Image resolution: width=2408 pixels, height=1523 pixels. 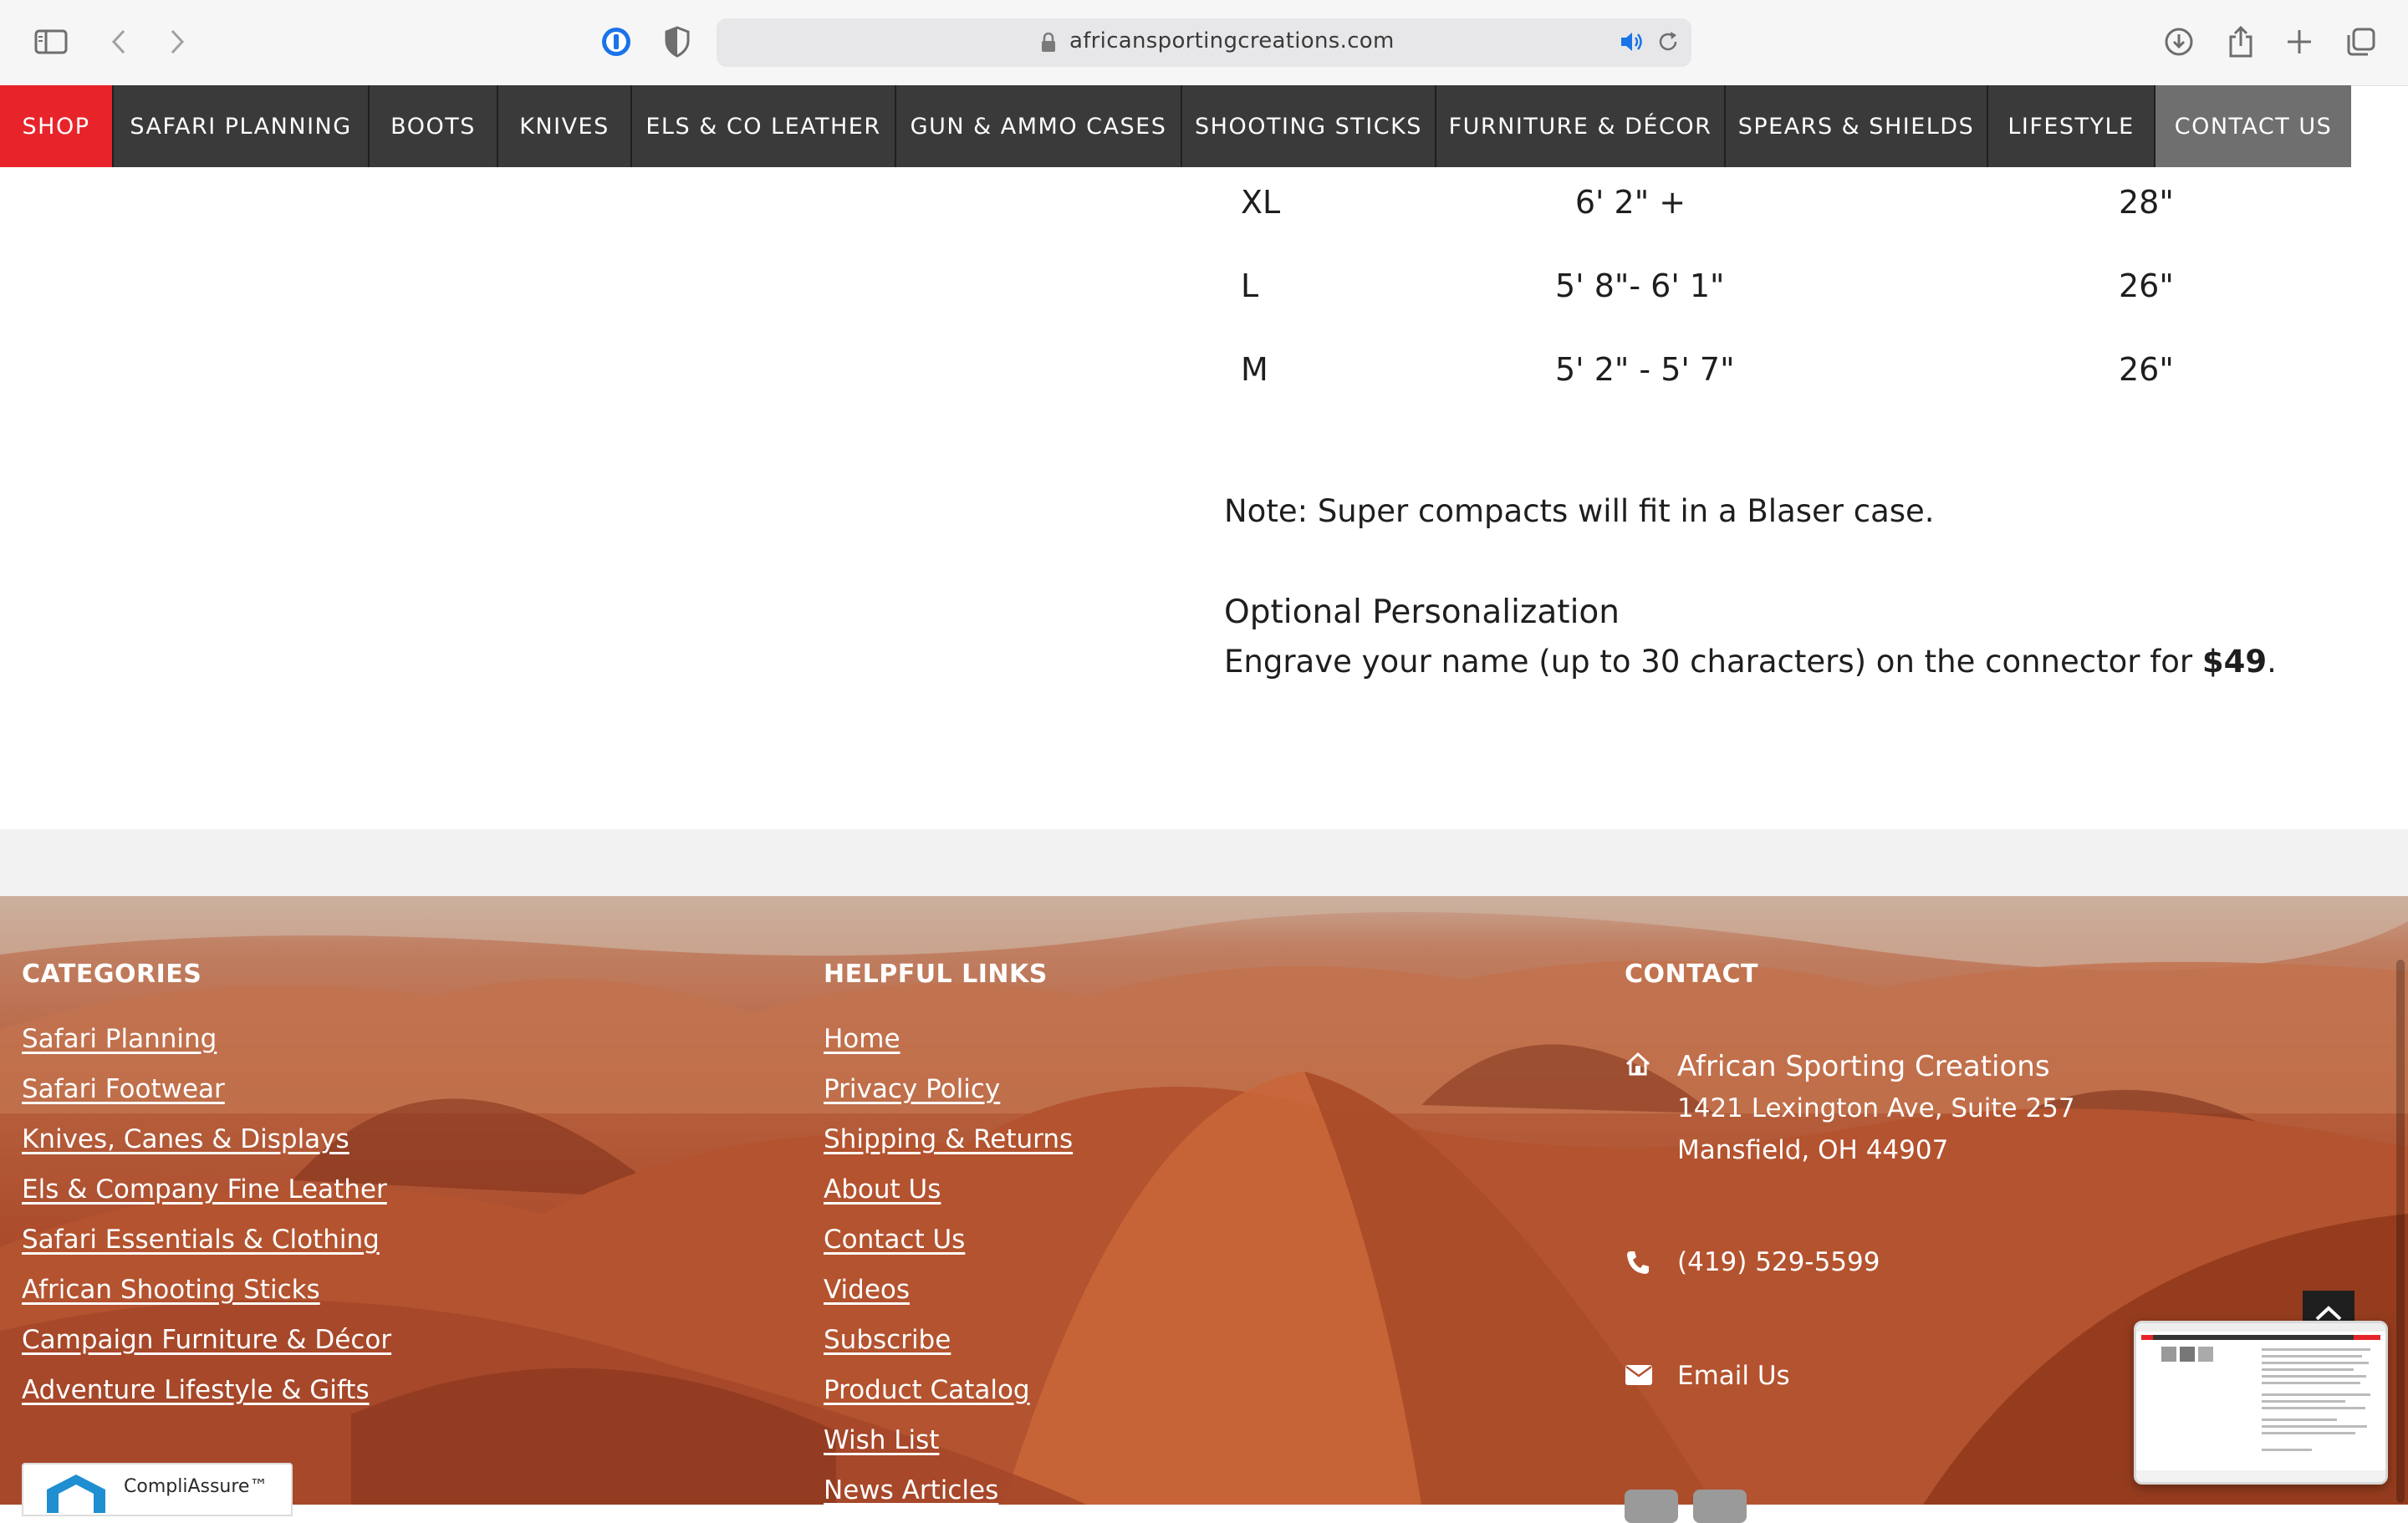 What do you see at coordinates (1633, 41) in the screenshot?
I see `speaker-icon` at bounding box center [1633, 41].